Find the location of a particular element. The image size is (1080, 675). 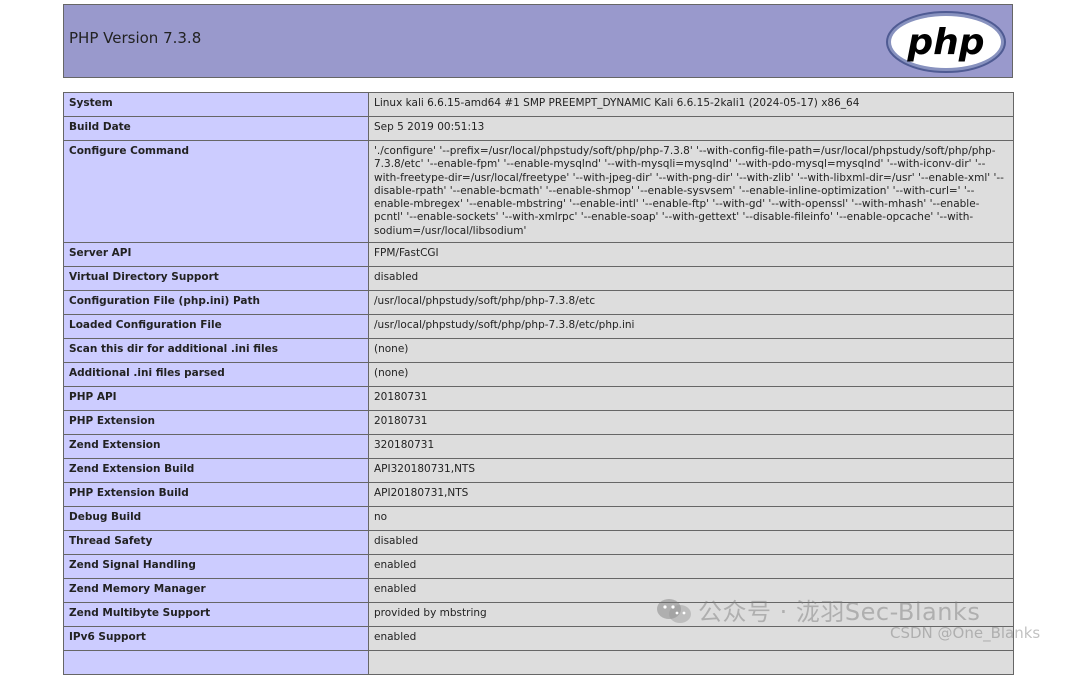

table-row: Zend Extension 320180731 is located at coordinates (538, 447).